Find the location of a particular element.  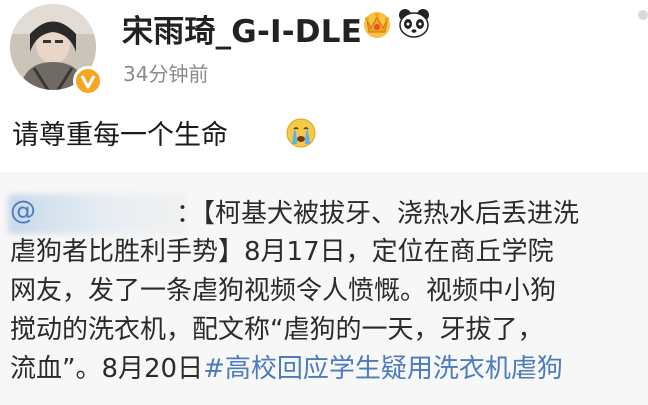

panda-badge-icon is located at coordinates (414, 23).